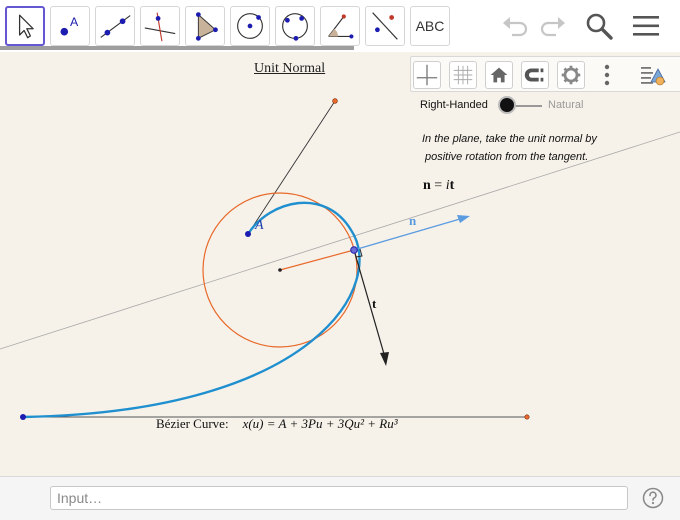  Describe the element at coordinates (527, 417) in the screenshot. I see `control-point-right` at that location.